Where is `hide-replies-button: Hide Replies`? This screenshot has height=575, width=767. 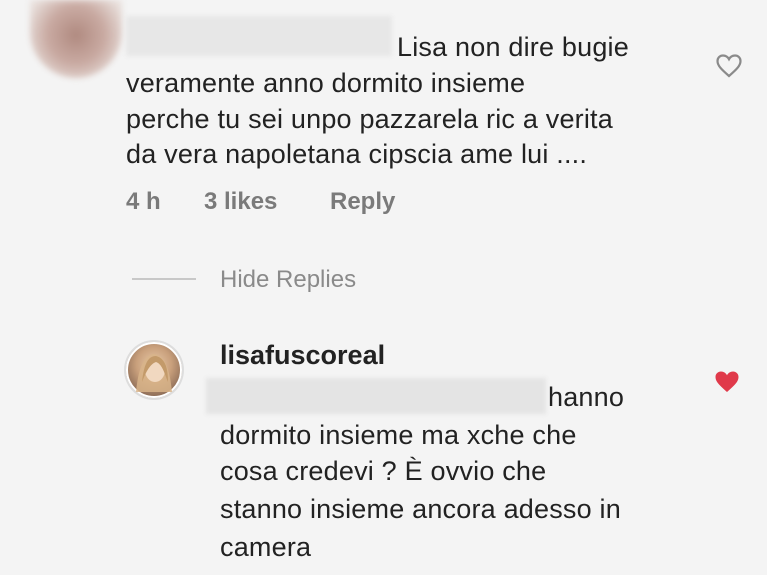 hide-replies-button: Hide Replies is located at coordinates (288, 280).